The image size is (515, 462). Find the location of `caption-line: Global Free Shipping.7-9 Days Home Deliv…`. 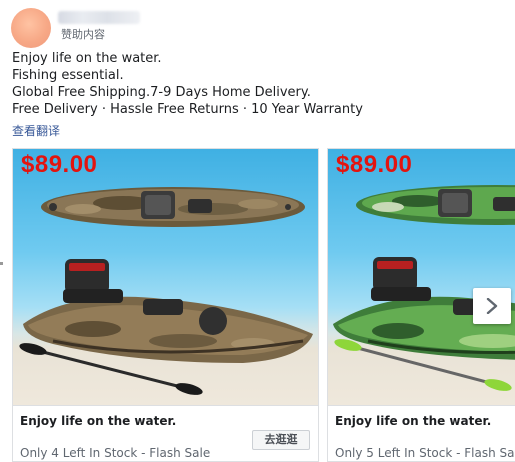

caption-line: Global Free Shipping.7-9 Days Home Deliv… is located at coordinates (161, 92).